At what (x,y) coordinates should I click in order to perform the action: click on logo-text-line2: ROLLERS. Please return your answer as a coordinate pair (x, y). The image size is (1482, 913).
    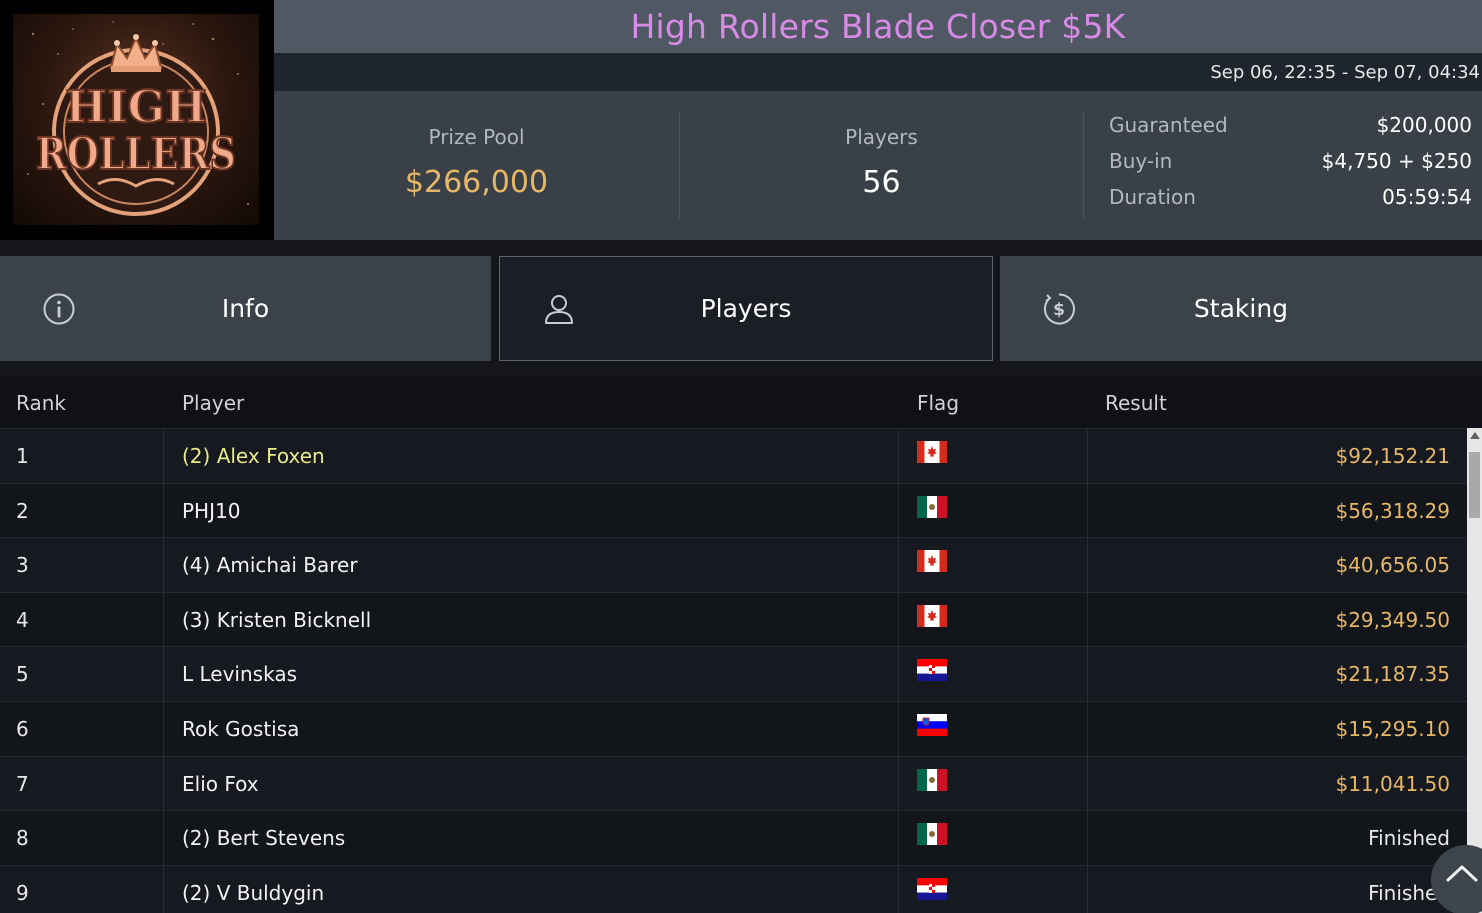
    Looking at the image, I should click on (136, 154).